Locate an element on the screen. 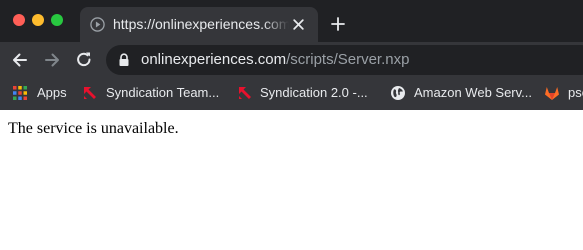 The width and height of the screenshot is (583, 250). globe-icon is located at coordinates (398, 93).